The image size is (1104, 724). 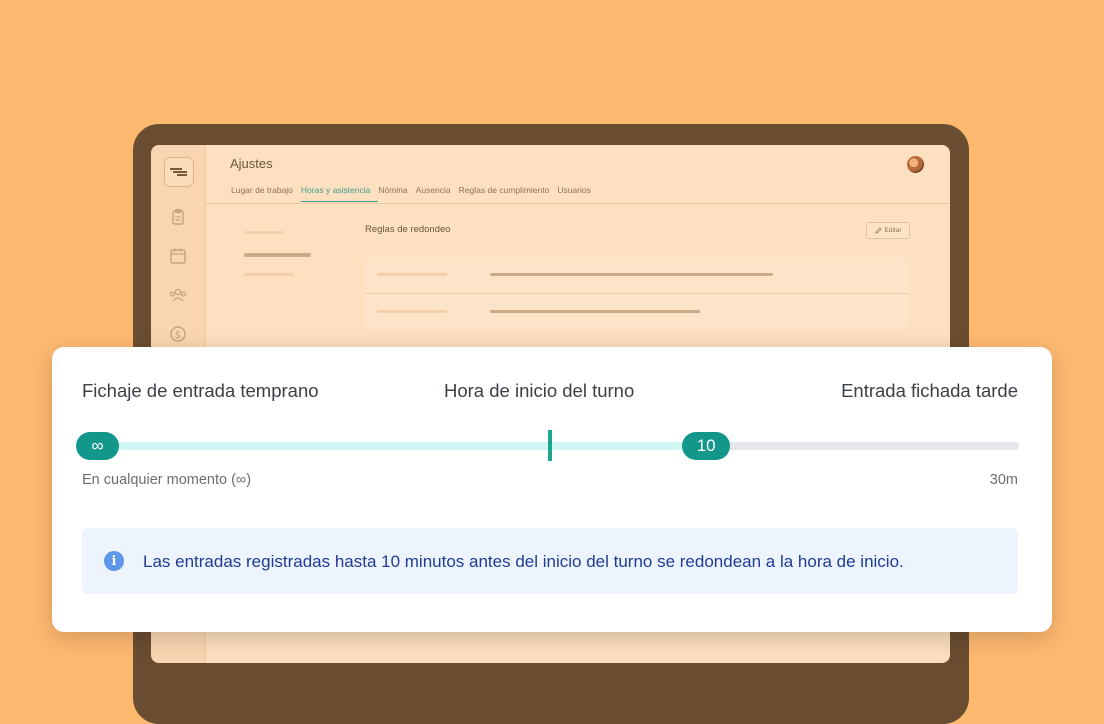 What do you see at coordinates (878, 230) in the screenshot?
I see `pencil-icon` at bounding box center [878, 230].